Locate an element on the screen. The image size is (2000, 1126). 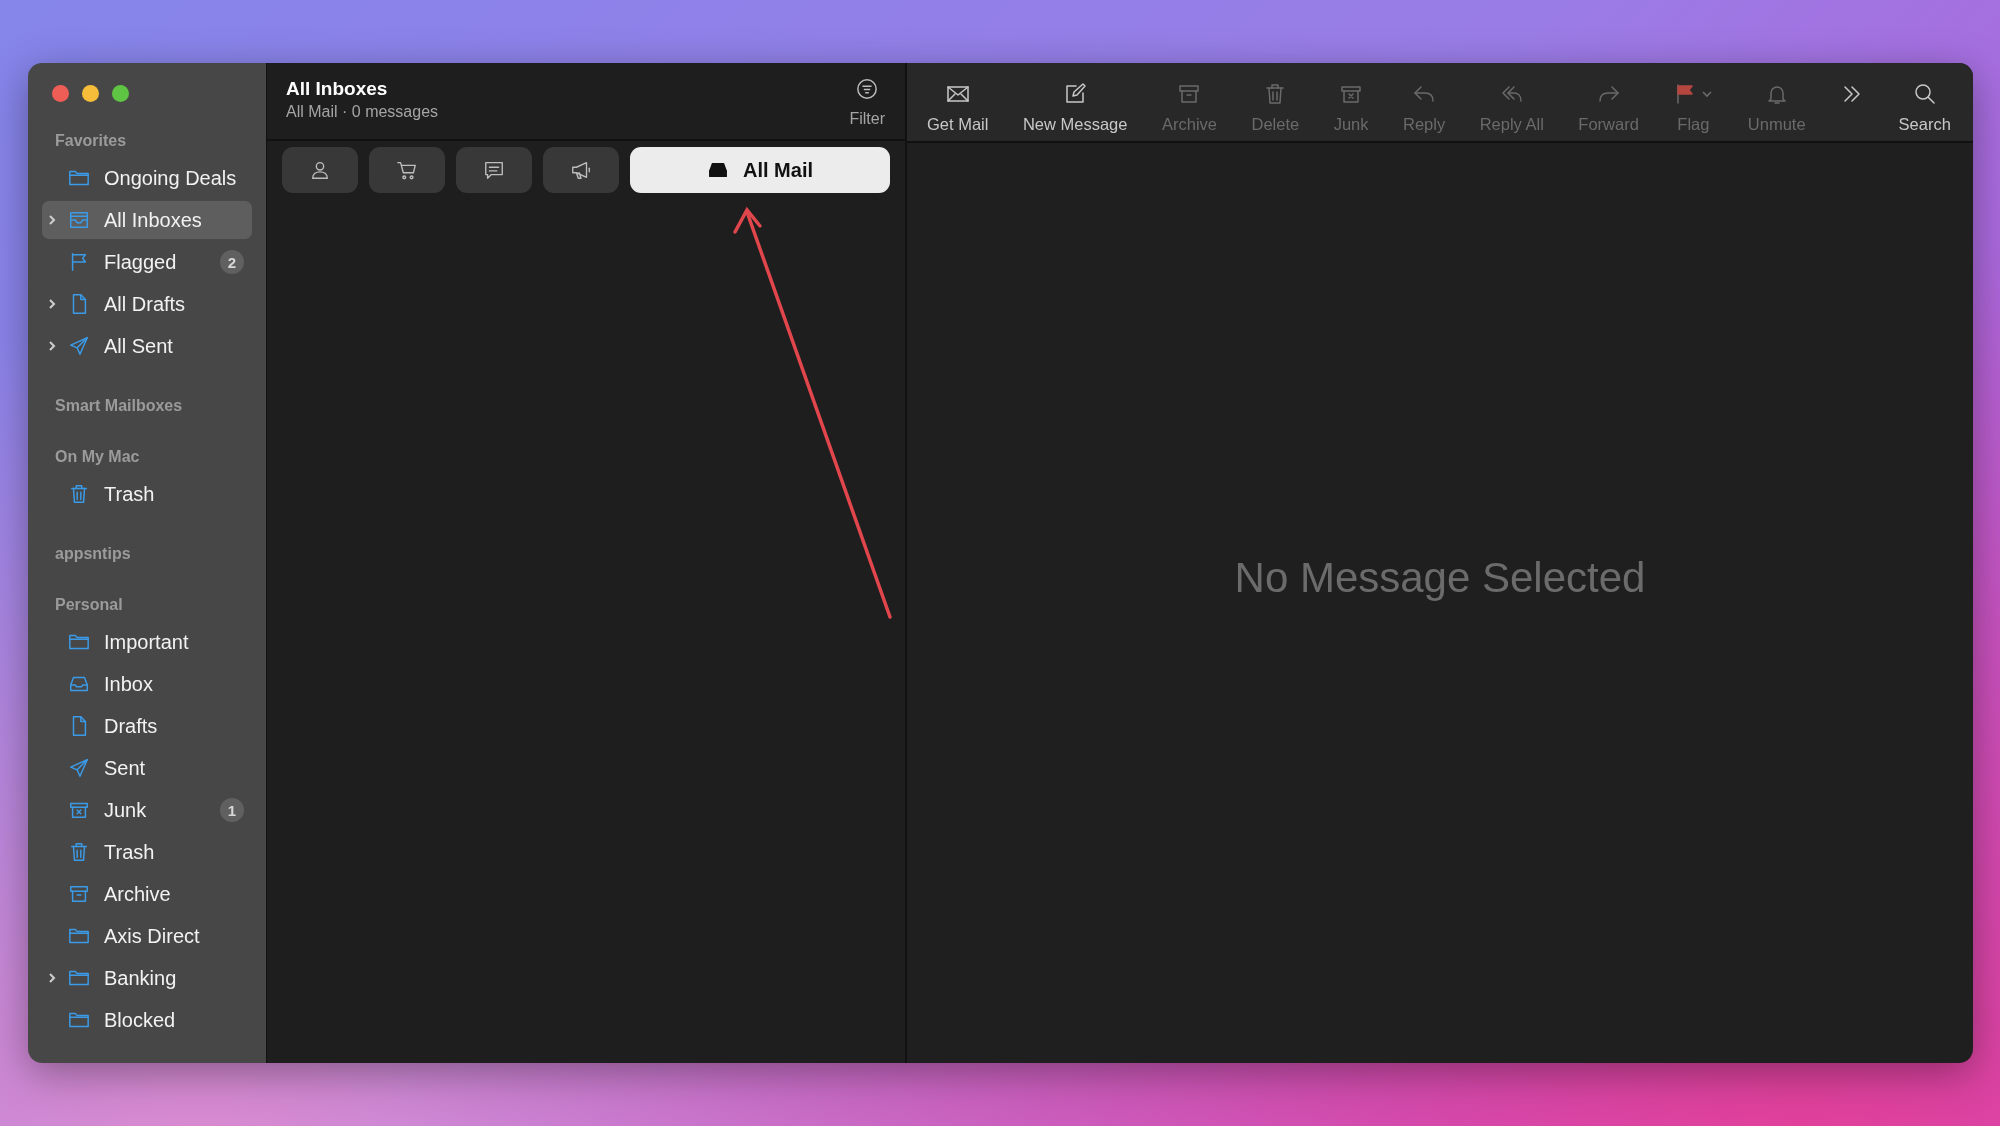
unread-count: 1 is located at coordinates (232, 810).